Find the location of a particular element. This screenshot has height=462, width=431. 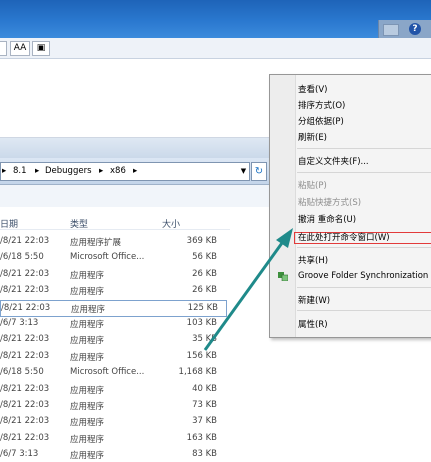

menu-item-groove-sync: Groove Folder Synchronization is located at coordinates (363, 276).